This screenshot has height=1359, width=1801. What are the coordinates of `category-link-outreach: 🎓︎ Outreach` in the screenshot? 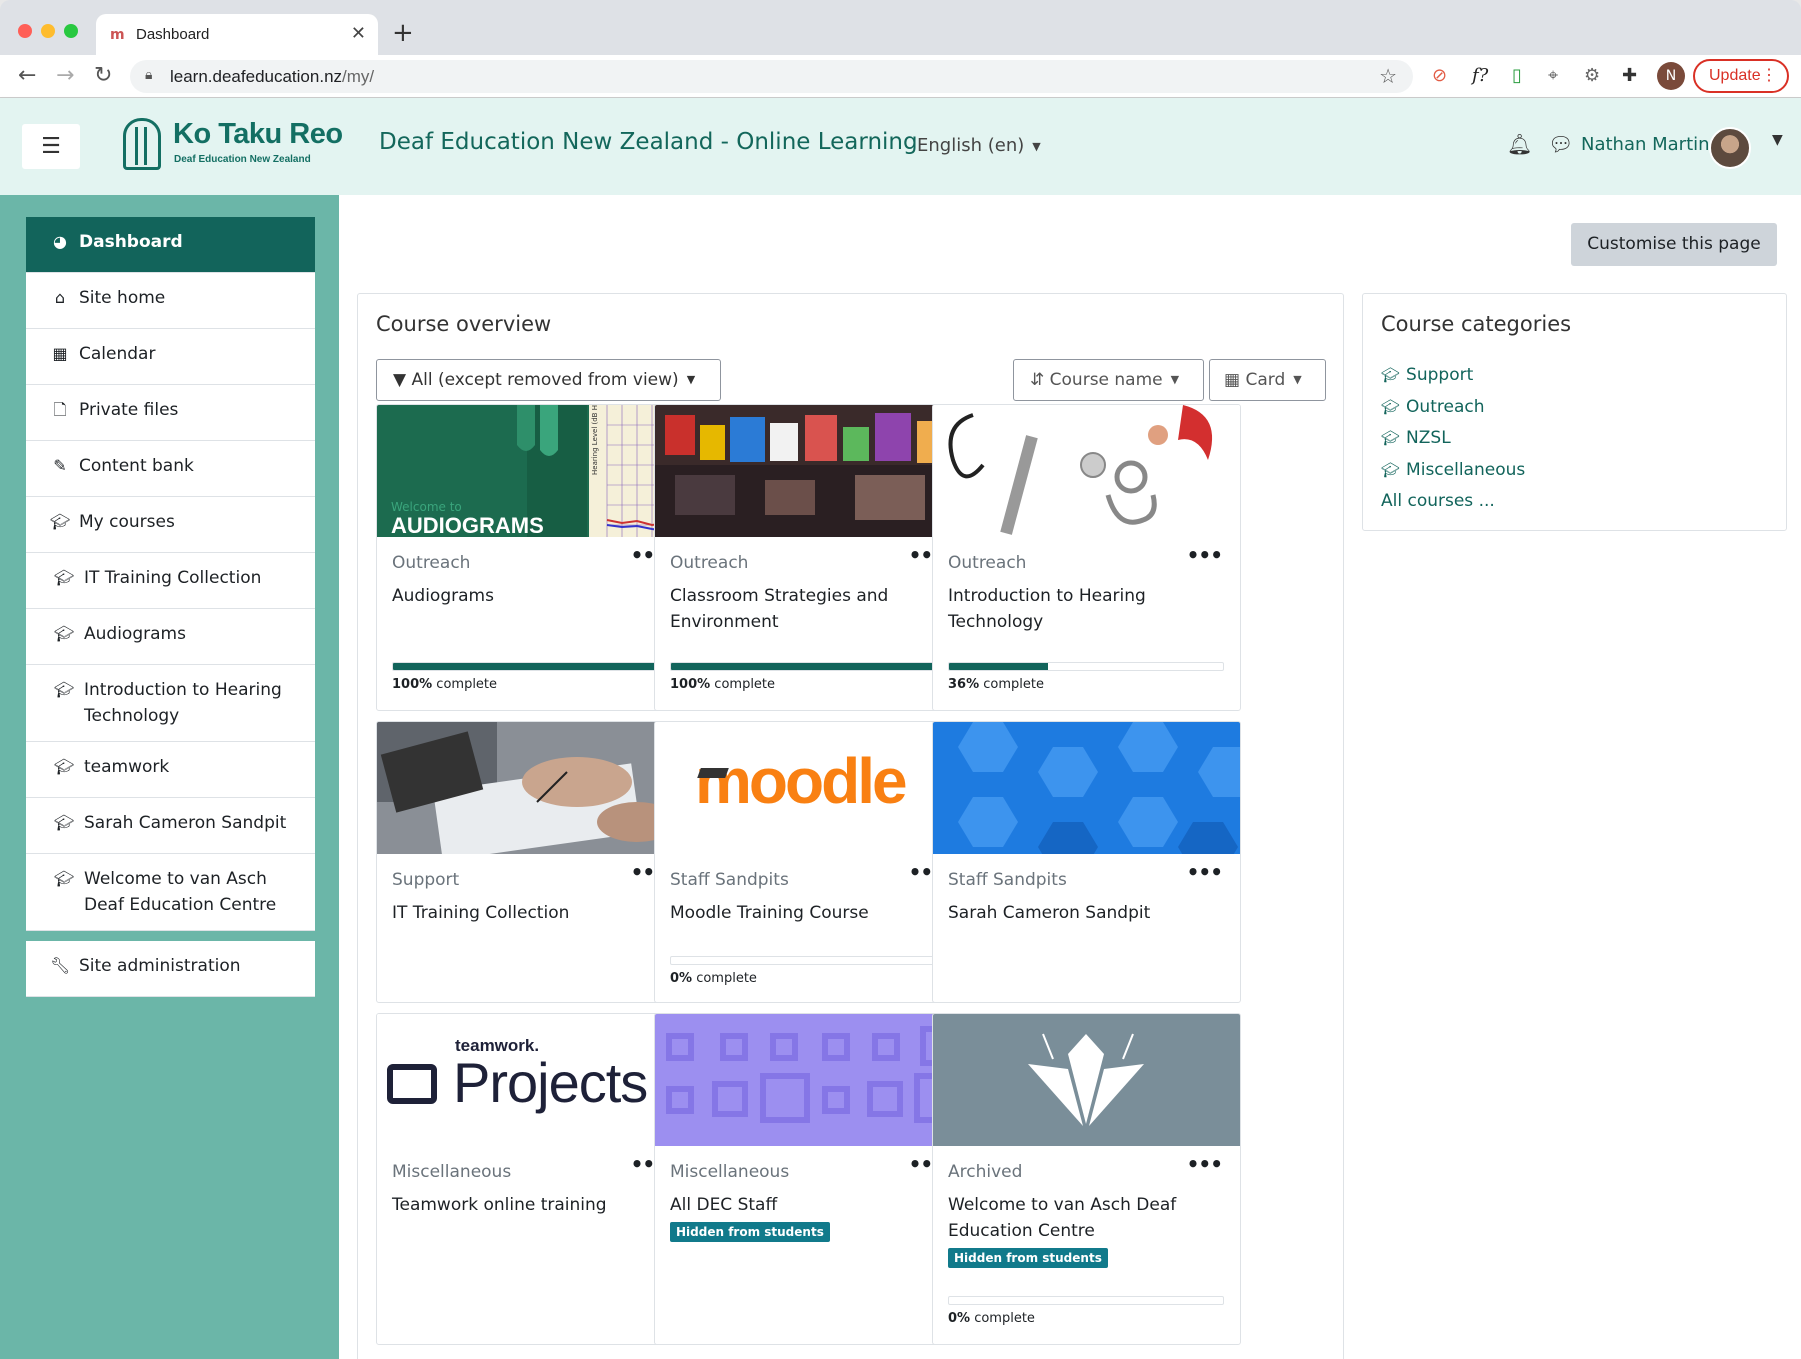 It's located at (1453, 408).